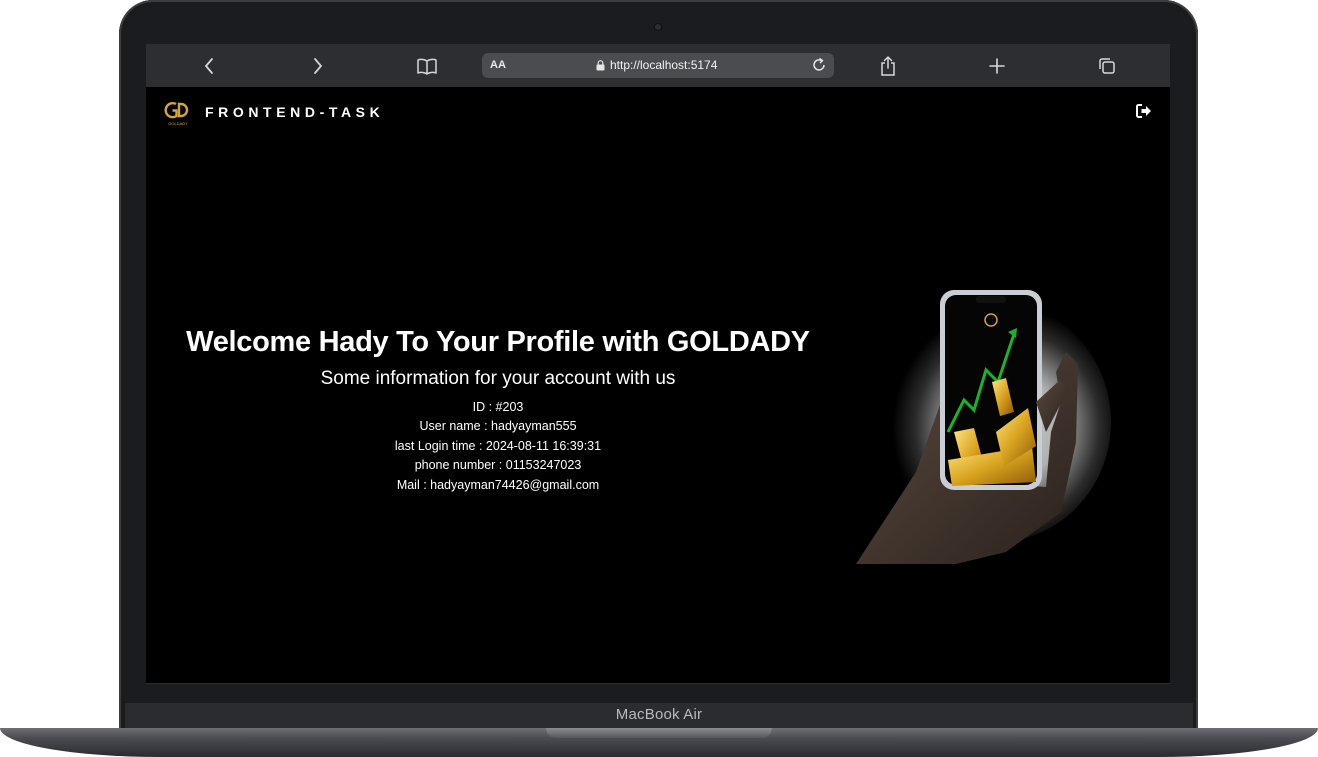 The width and height of the screenshot is (1318, 757). I want to click on back-button, so click(209, 66).